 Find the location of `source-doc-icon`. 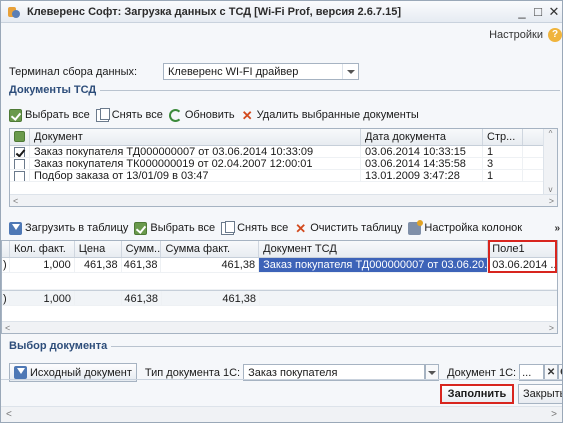

source-doc-icon is located at coordinates (20, 372).